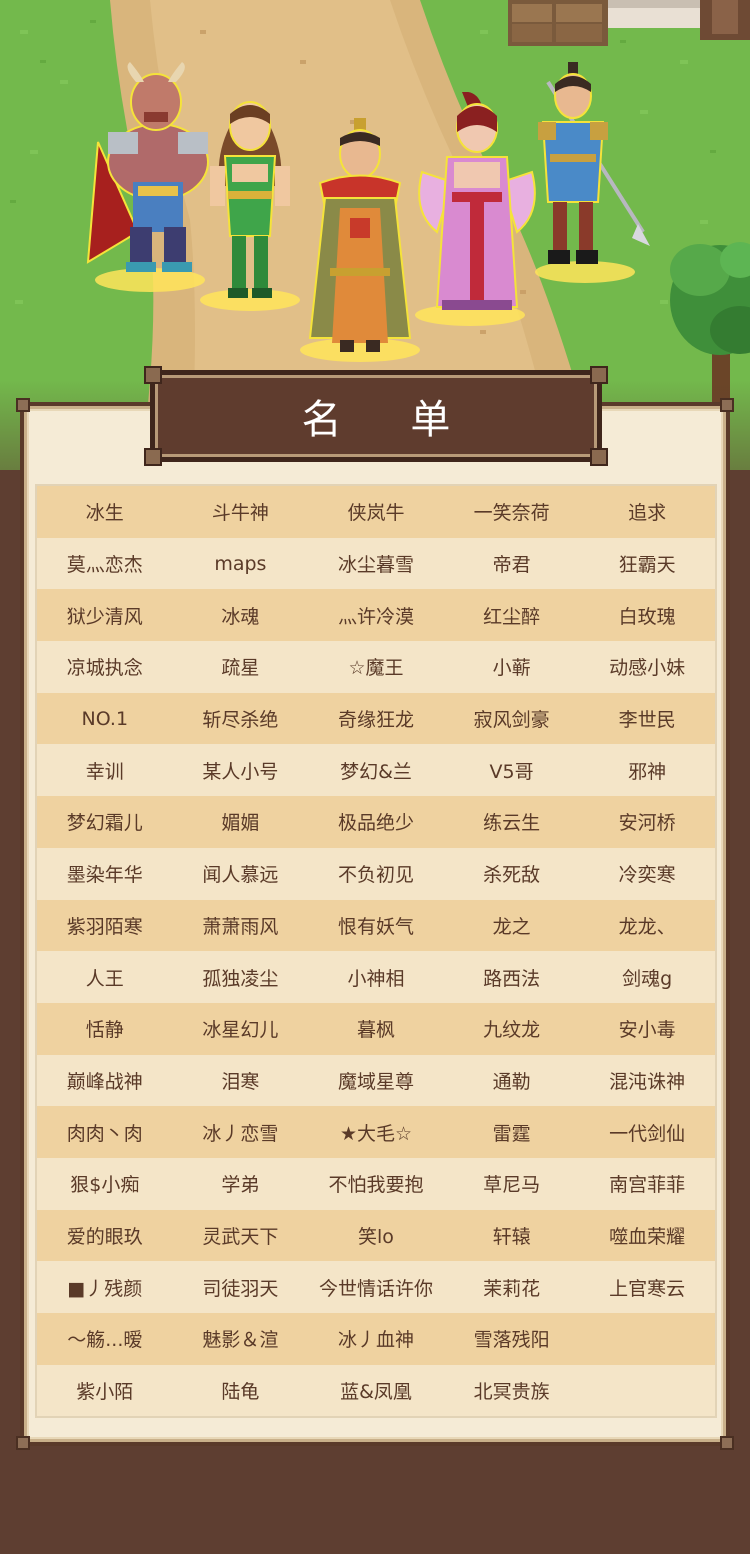 This screenshot has height=1554, width=750. I want to click on player-name-cell: 爱的眼玖, so click(104, 1236).